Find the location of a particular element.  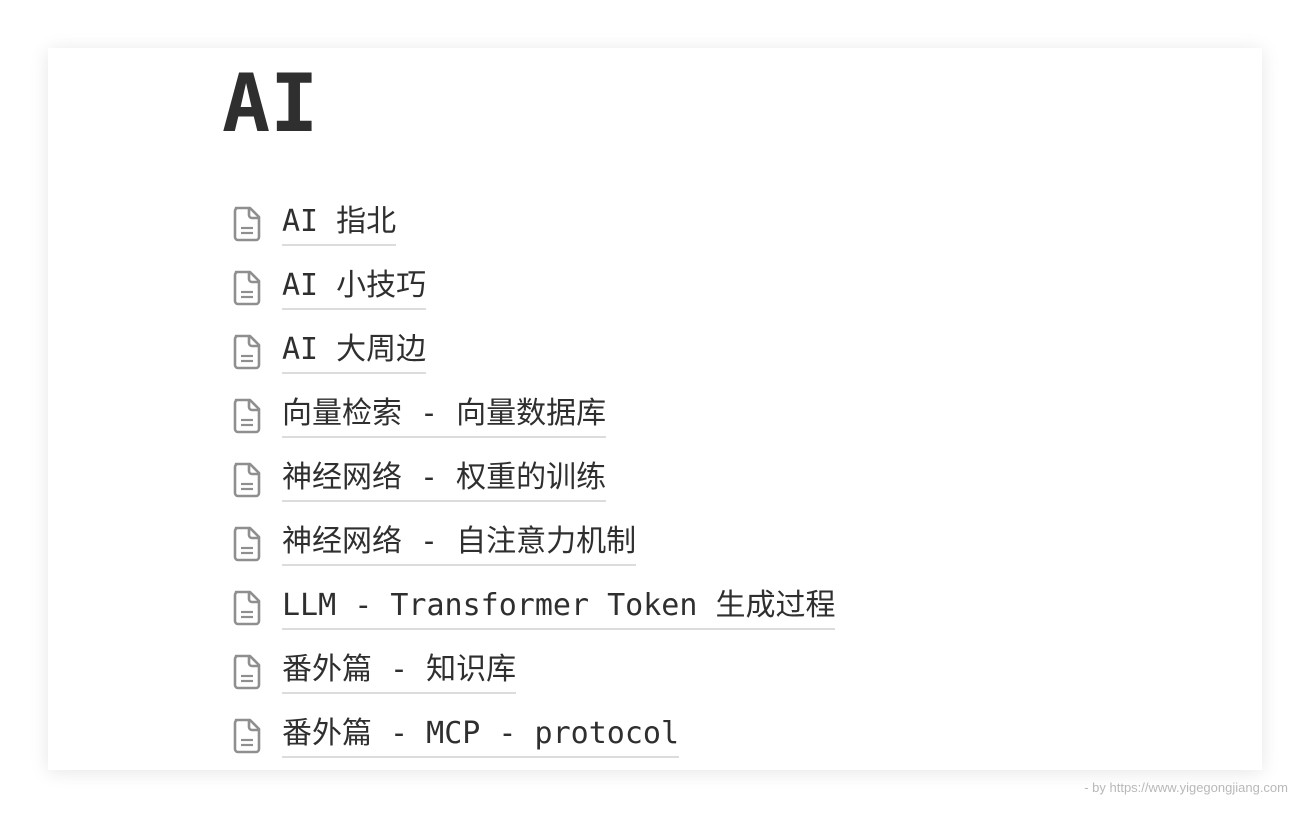

page-link: 向量检索 - 向量数据库 is located at coordinates (533, 416).